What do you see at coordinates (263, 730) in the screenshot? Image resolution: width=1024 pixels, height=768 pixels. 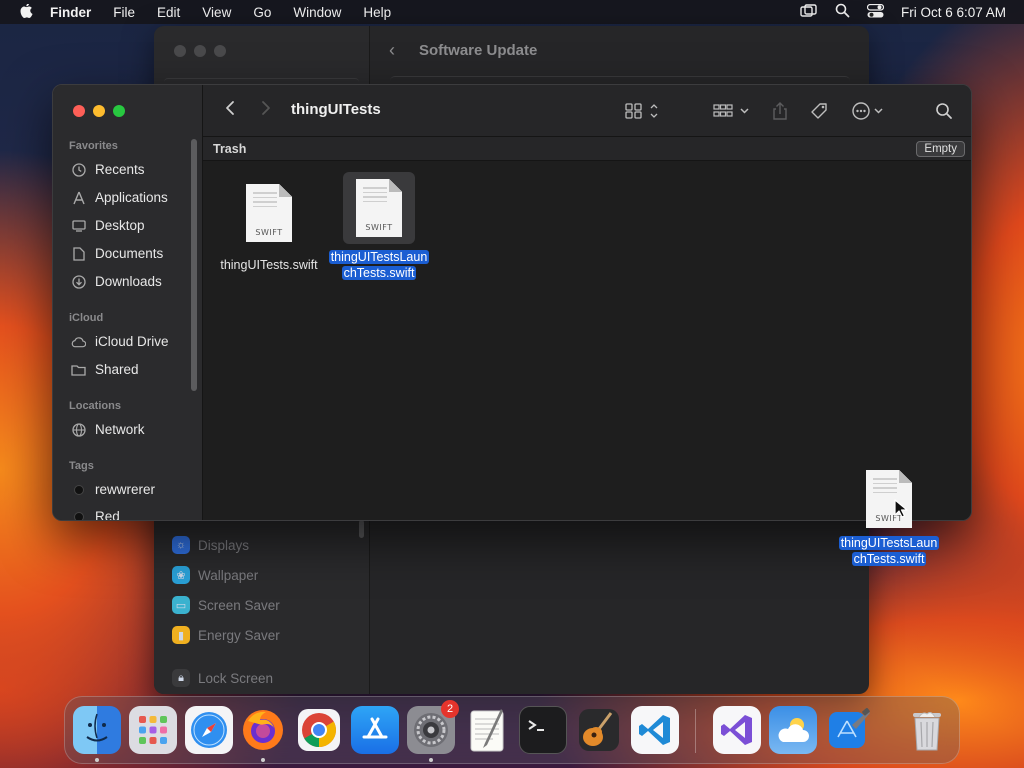 I see `firefox-icon` at bounding box center [263, 730].